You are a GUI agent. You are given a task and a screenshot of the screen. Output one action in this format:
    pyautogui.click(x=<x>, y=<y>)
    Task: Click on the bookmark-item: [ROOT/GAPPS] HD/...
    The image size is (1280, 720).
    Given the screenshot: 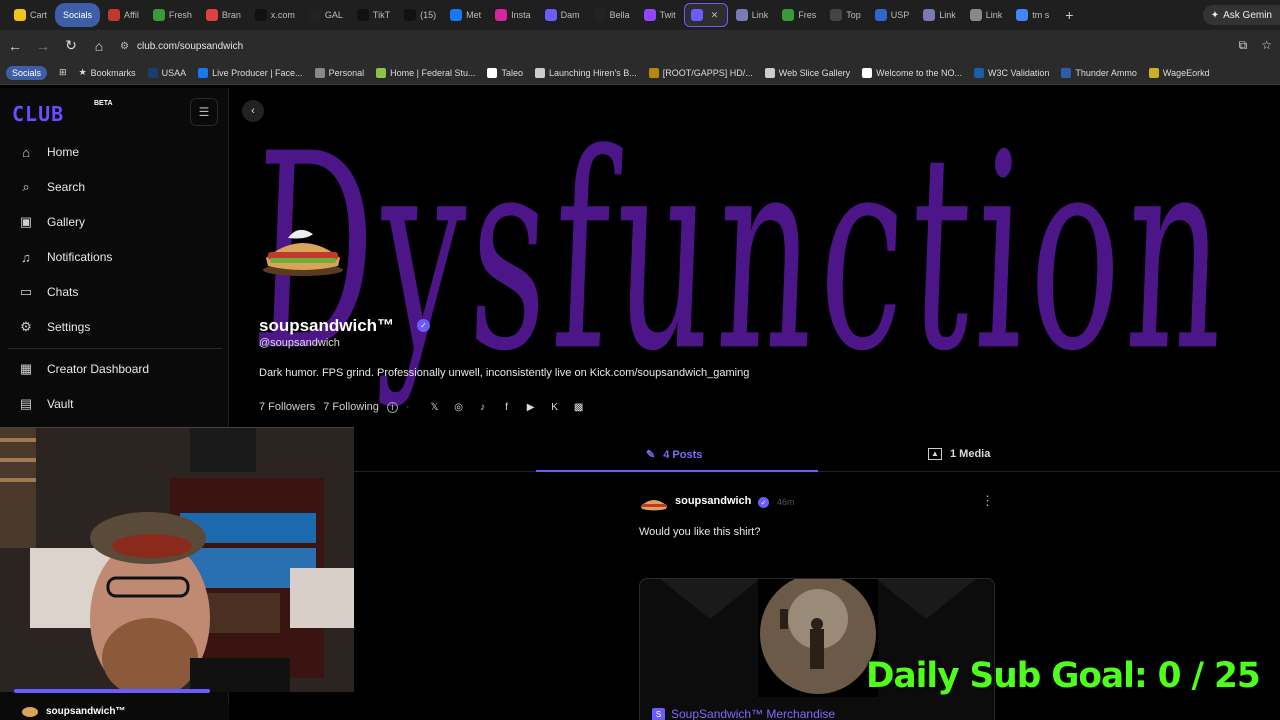 What is the action you would take?
    pyautogui.click(x=700, y=72)
    